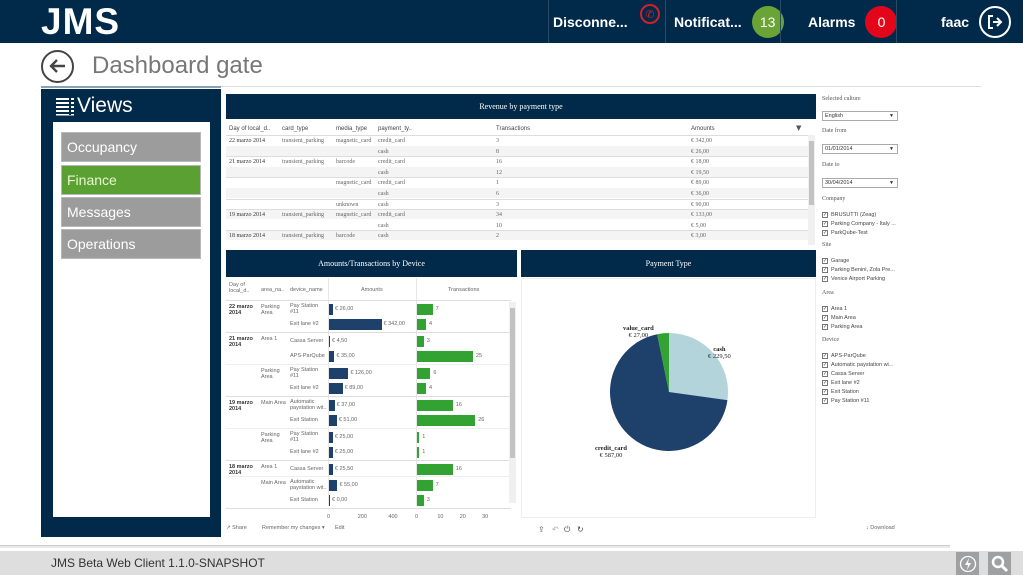 The width and height of the screenshot is (1023, 575). I want to click on back-button, so click(57, 66).